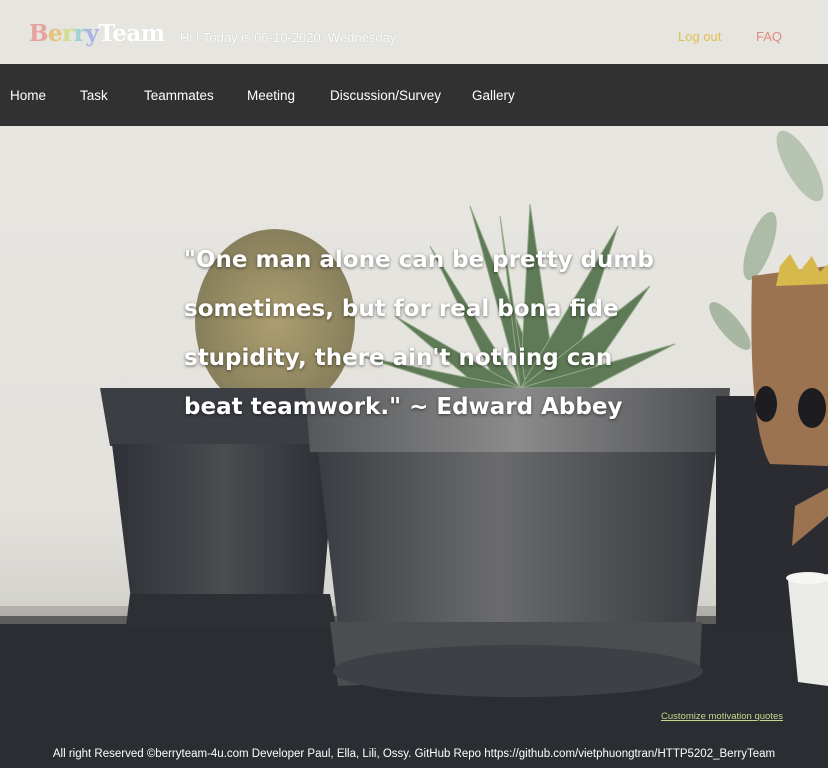 The image size is (828, 768). What do you see at coordinates (699, 36) in the screenshot?
I see `logout-link: Log out` at bounding box center [699, 36].